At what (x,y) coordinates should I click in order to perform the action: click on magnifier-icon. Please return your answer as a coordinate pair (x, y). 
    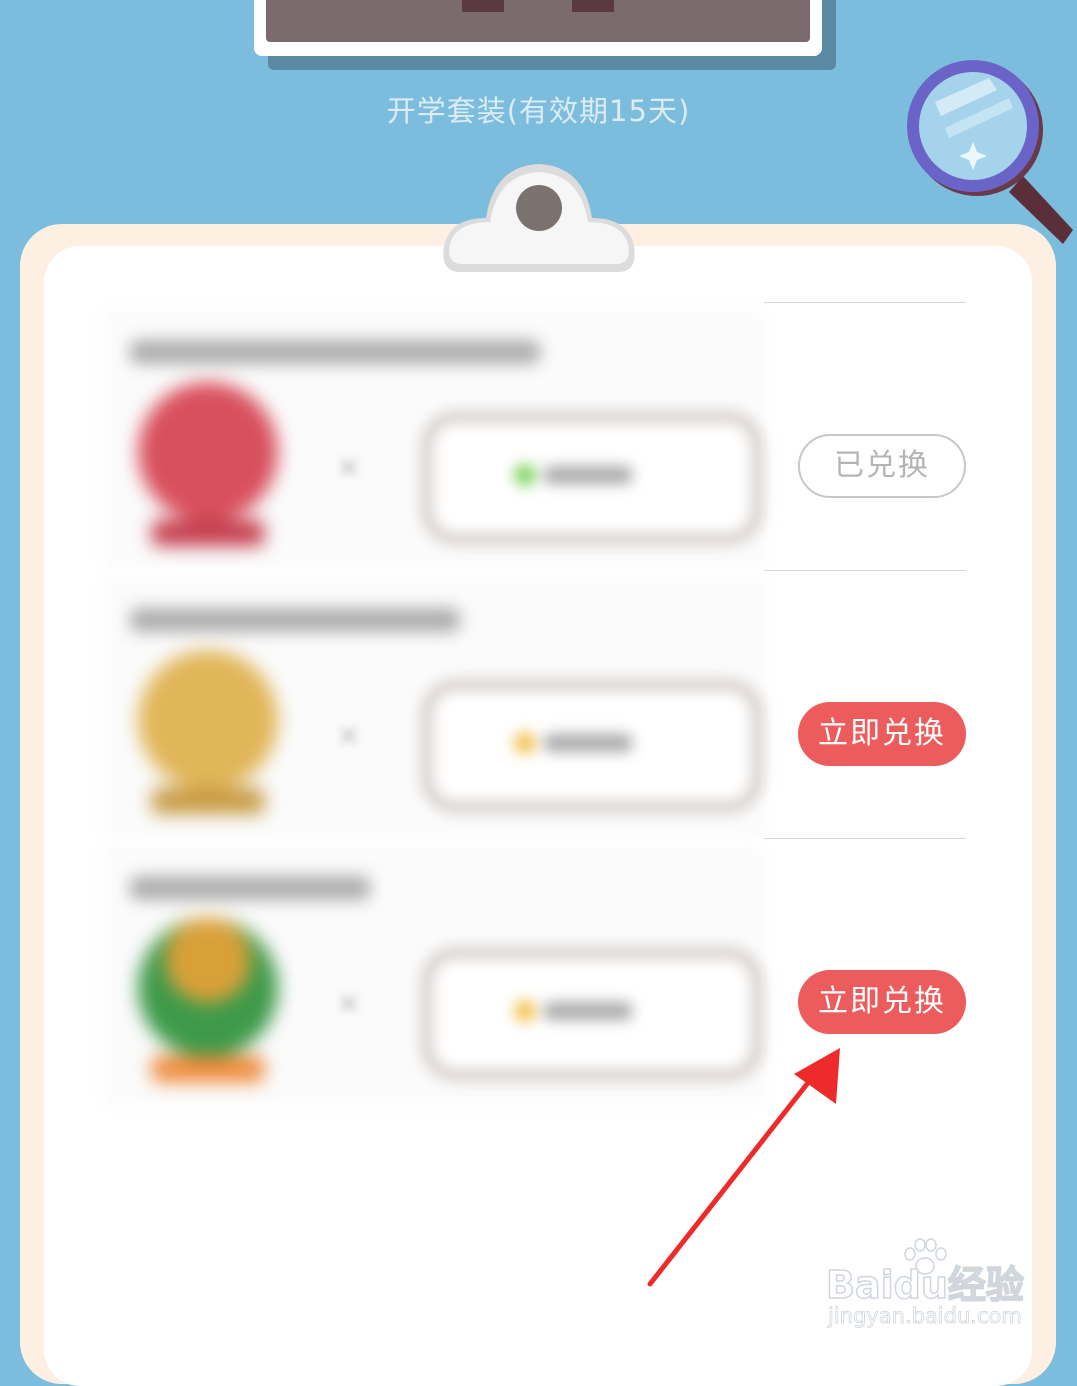
    Looking at the image, I should click on (990, 152).